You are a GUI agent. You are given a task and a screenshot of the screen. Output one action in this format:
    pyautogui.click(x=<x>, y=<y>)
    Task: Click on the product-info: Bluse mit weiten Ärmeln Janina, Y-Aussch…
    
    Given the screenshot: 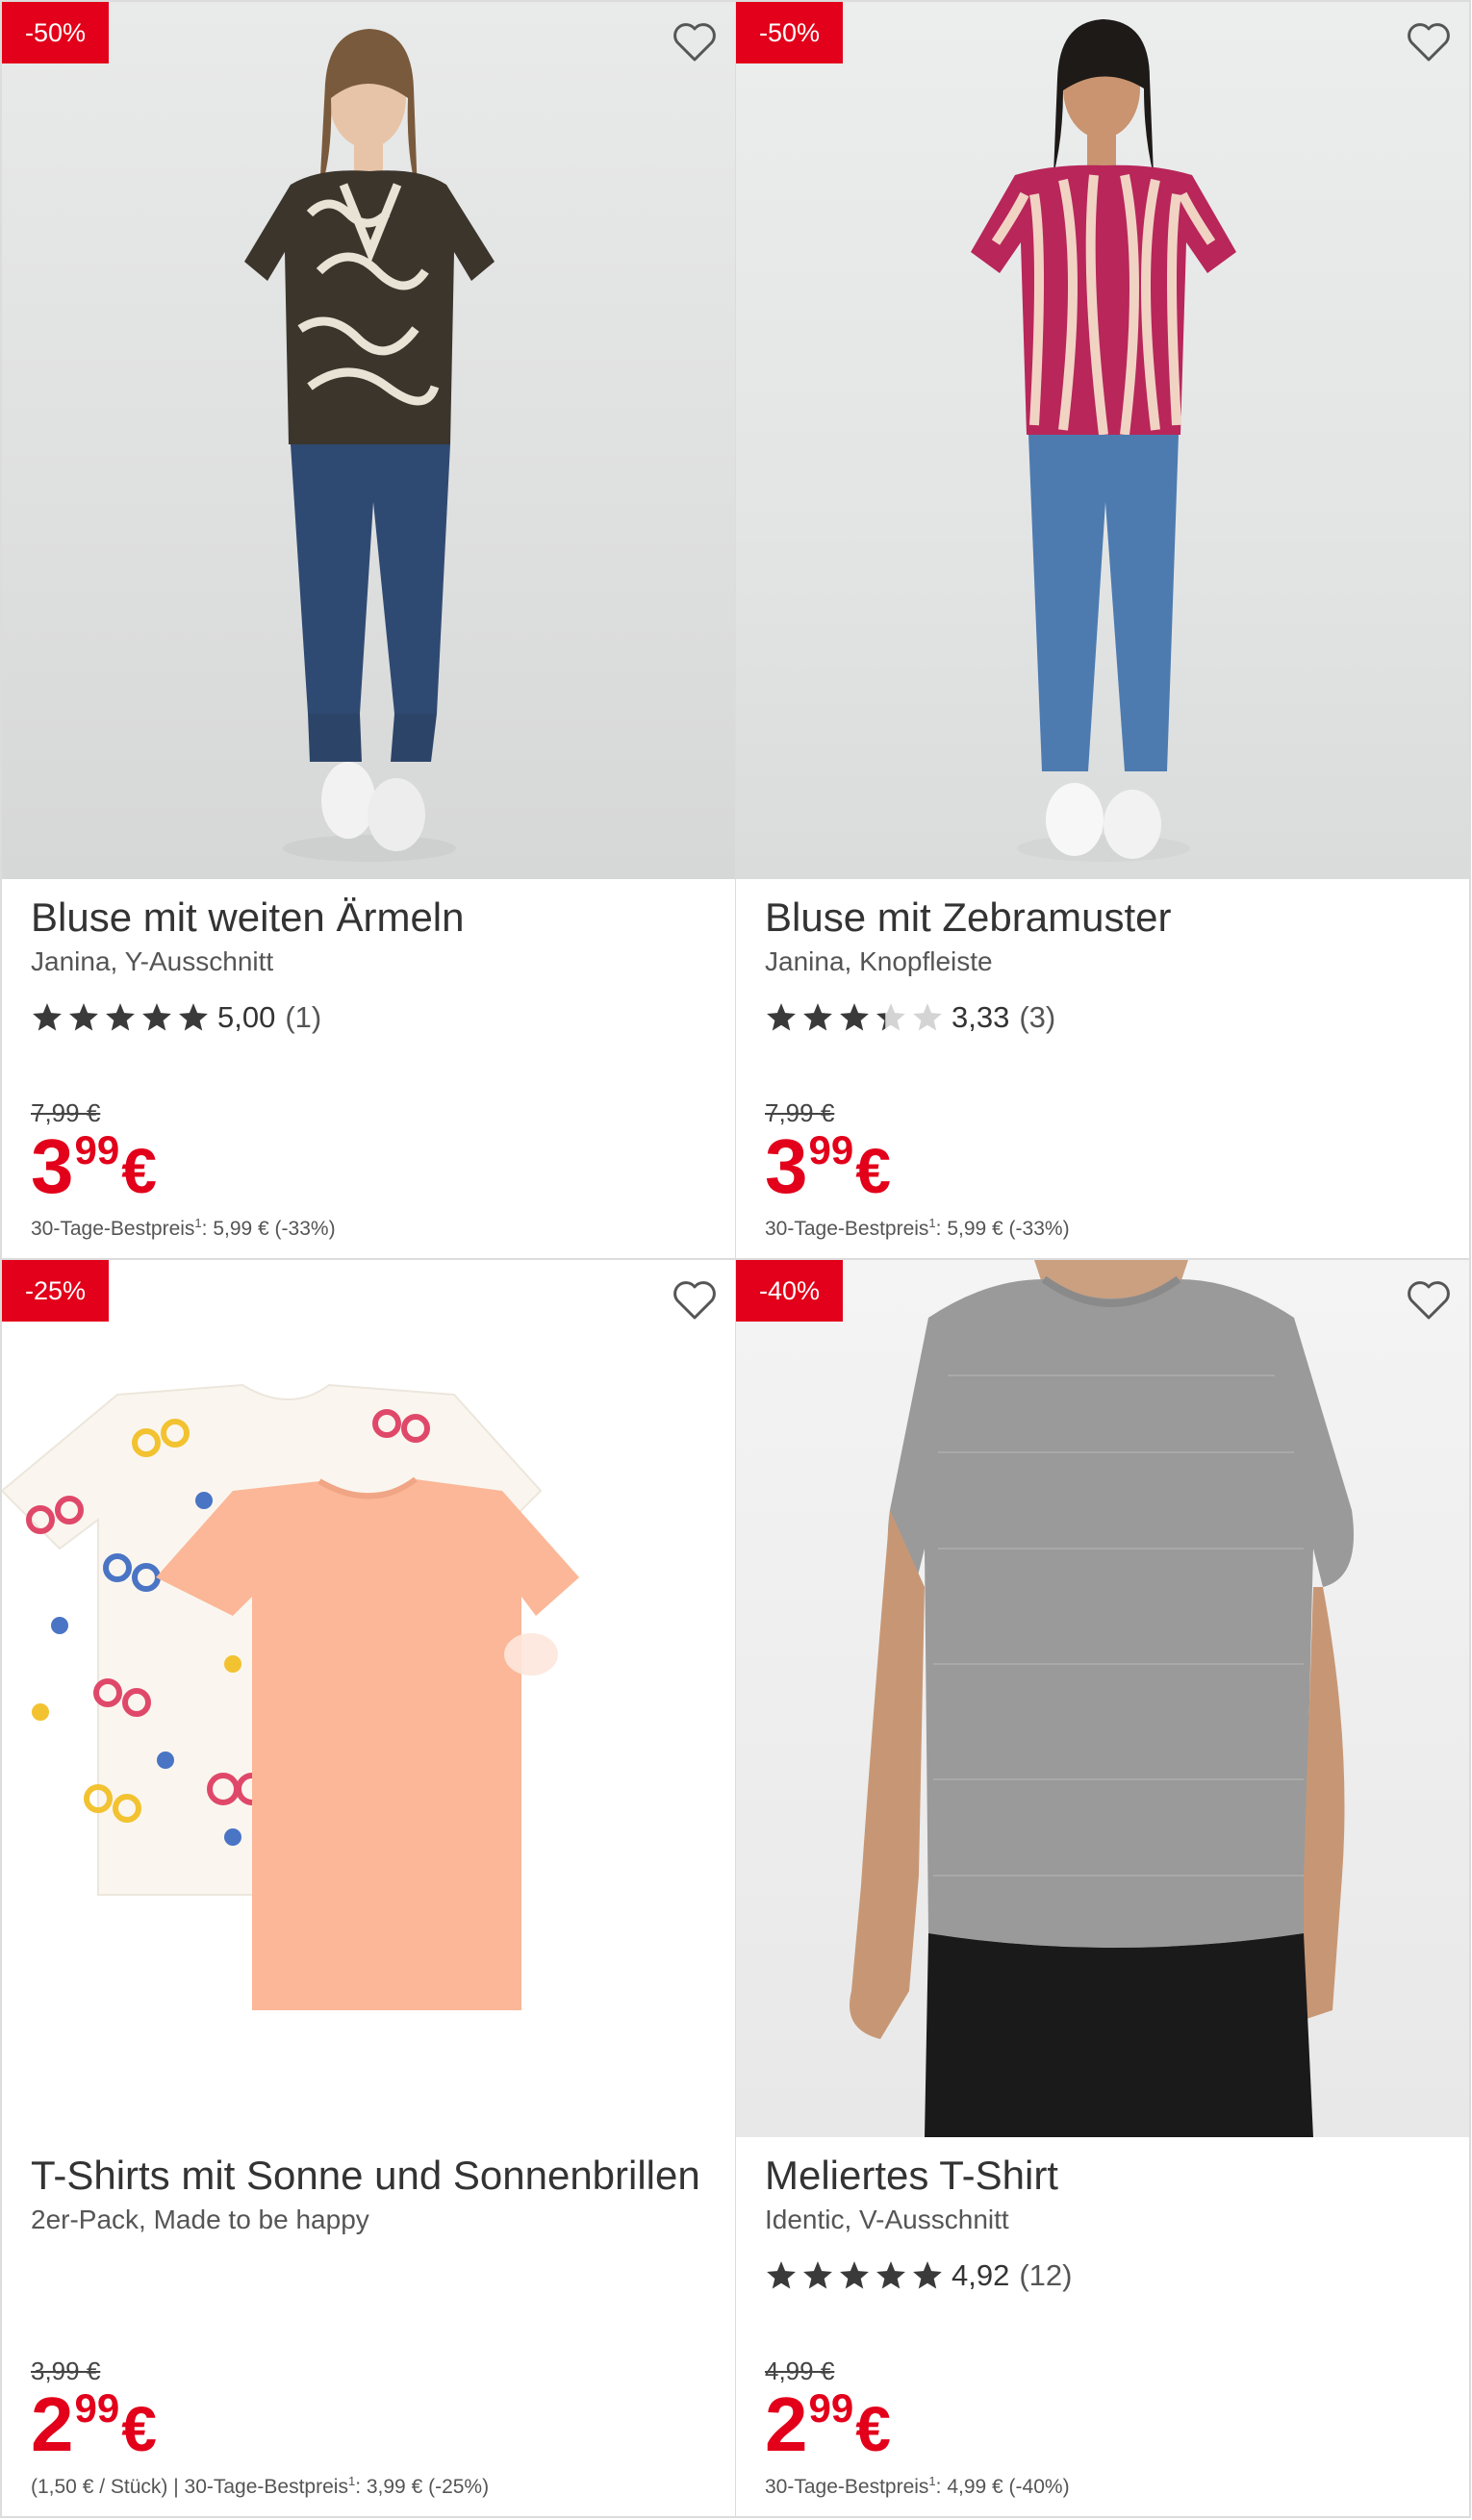 What is the action you would take?
    pyautogui.click(x=371, y=1069)
    